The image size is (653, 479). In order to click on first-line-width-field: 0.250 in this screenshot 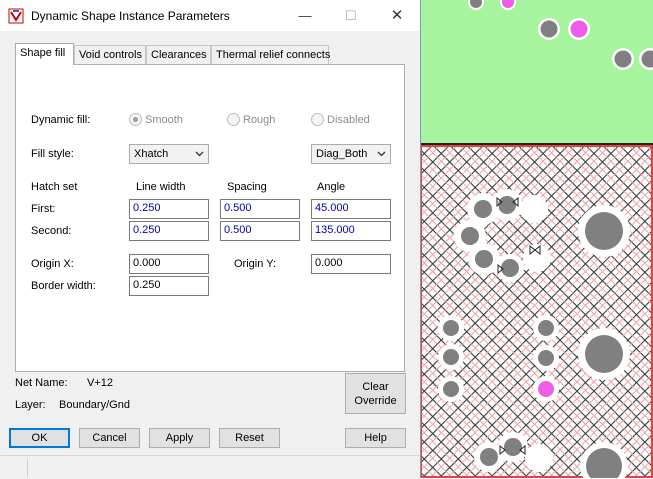, I will do `click(169, 209)`.